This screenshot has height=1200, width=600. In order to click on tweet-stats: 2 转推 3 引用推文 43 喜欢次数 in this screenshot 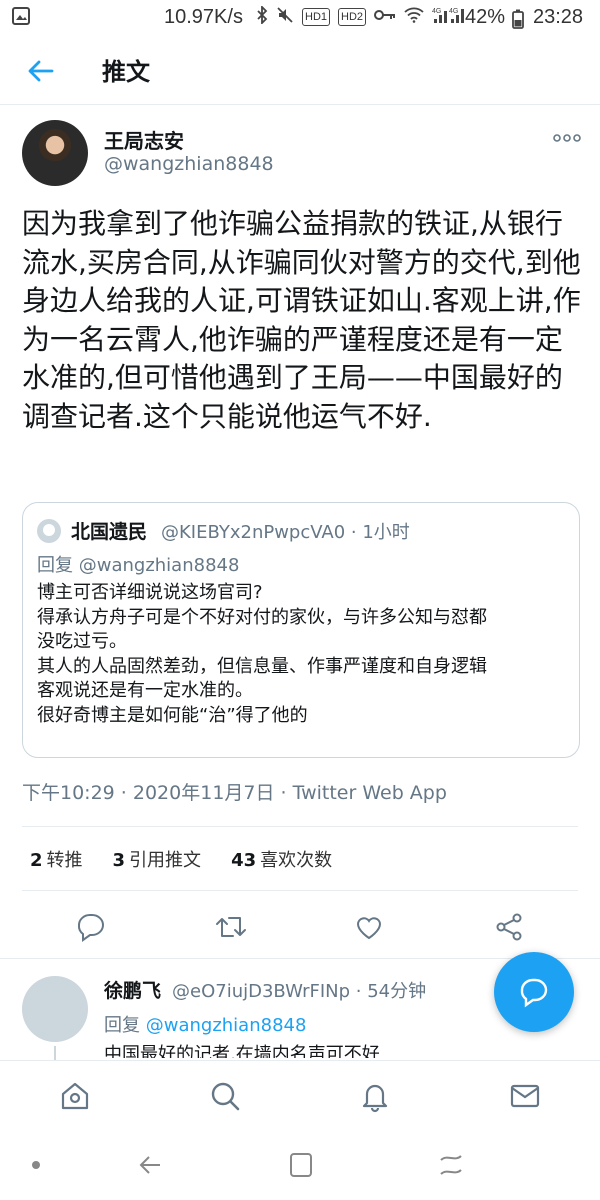, I will do `click(181, 859)`.